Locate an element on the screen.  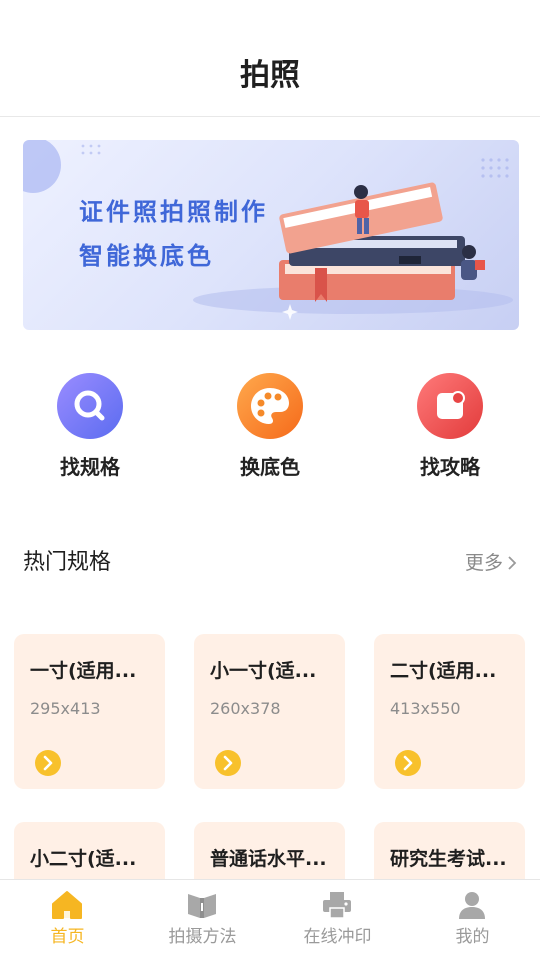
feature-label: 找规格 is located at coordinates (90, 467).